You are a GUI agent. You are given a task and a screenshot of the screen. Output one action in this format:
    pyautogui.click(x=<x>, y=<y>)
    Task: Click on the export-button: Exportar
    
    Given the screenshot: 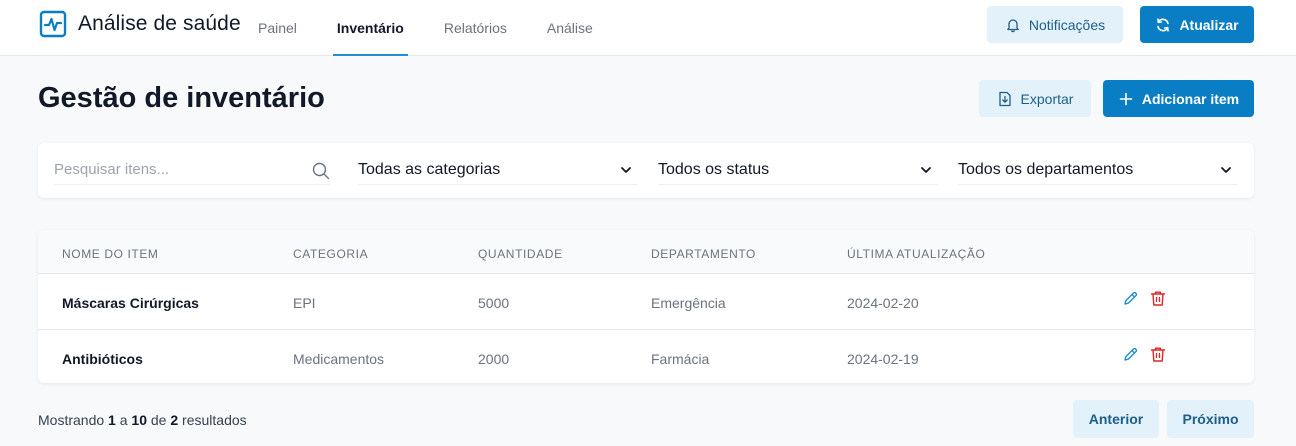 What is the action you would take?
    pyautogui.click(x=1035, y=98)
    